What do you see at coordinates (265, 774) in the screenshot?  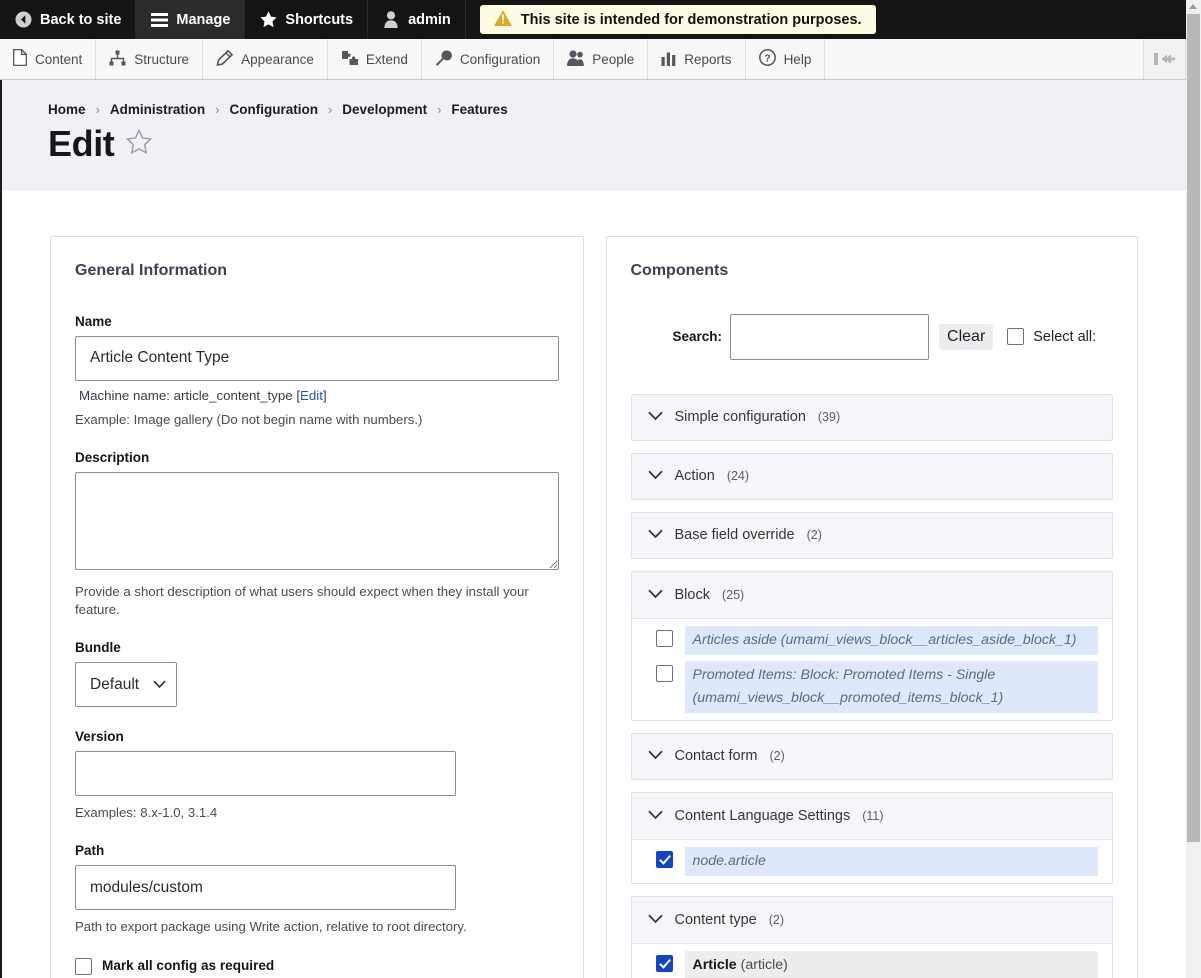 I see `version-input` at bounding box center [265, 774].